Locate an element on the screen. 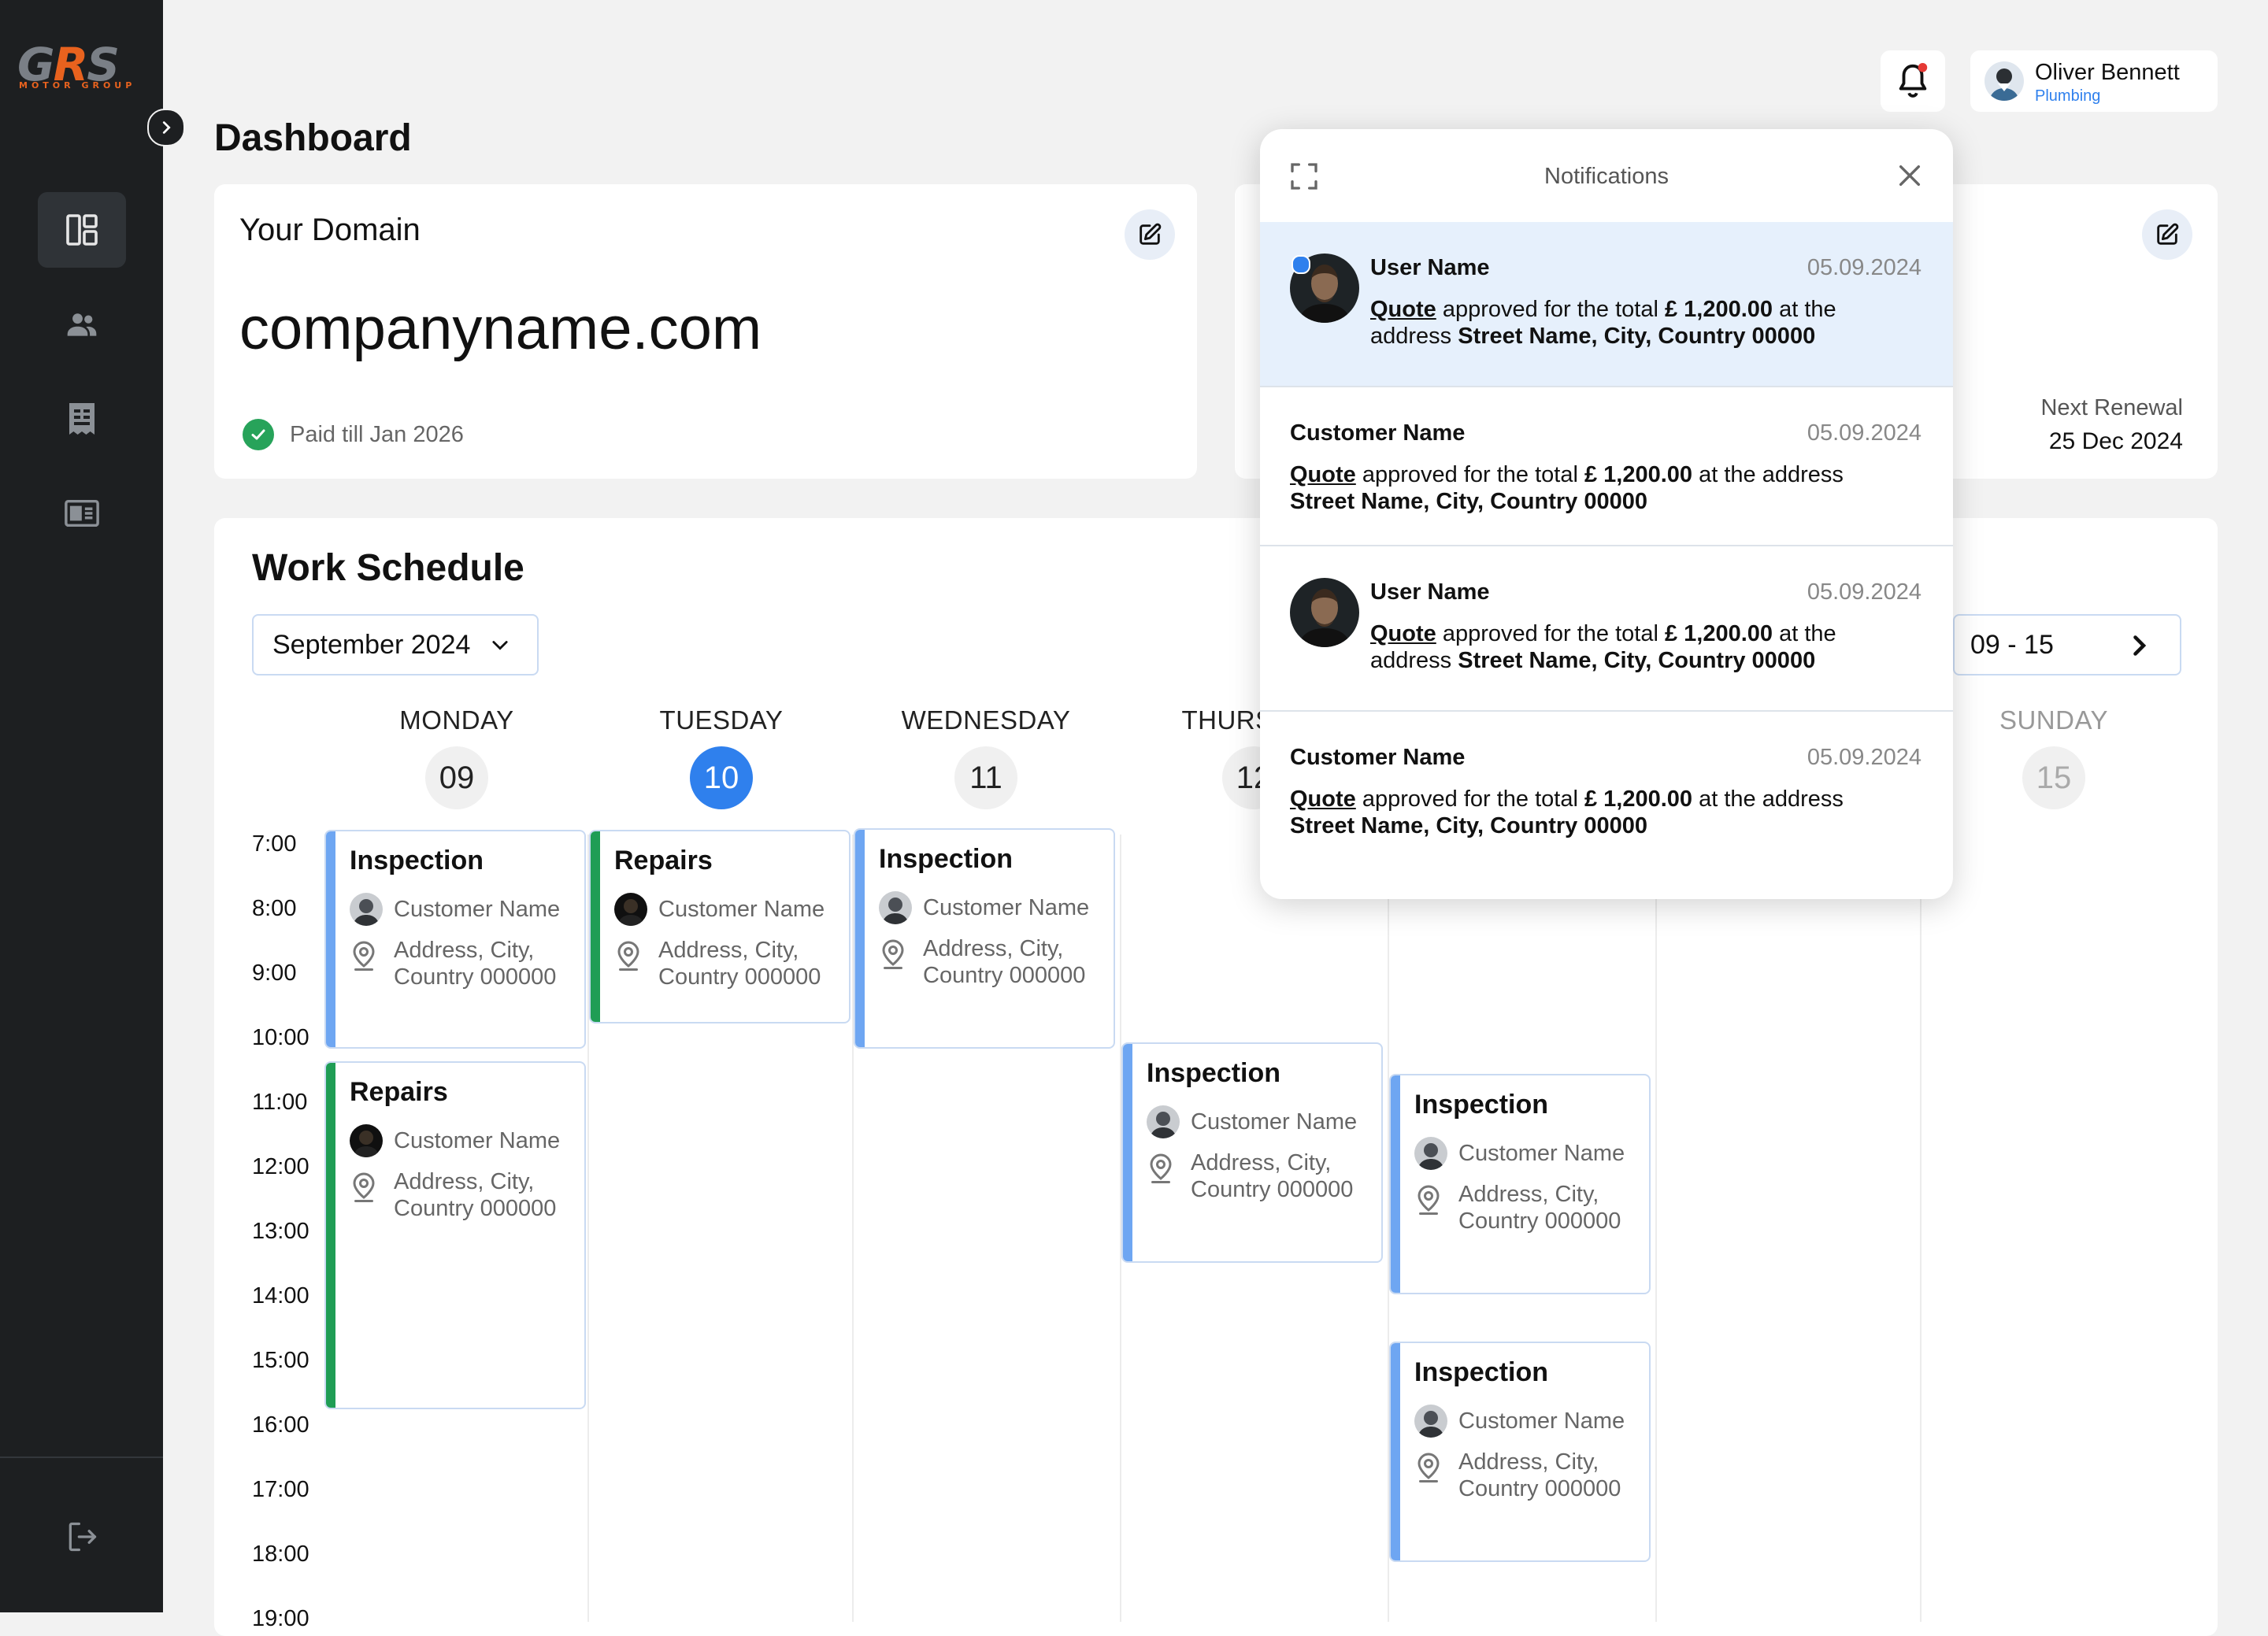  notifications-button is located at coordinates (1913, 81).